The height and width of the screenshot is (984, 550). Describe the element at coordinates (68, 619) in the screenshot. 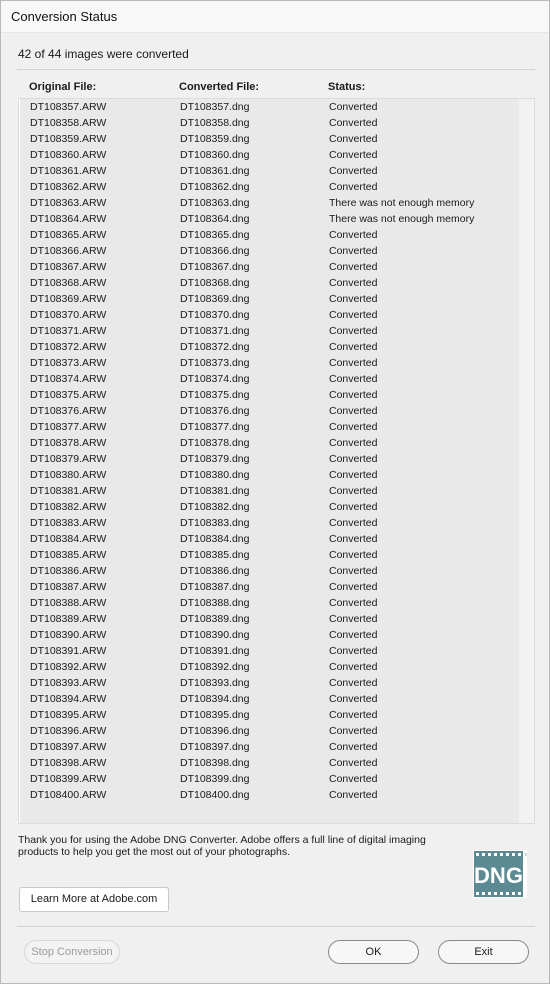

I see `original-file-cell: DT108389.ARW` at that location.